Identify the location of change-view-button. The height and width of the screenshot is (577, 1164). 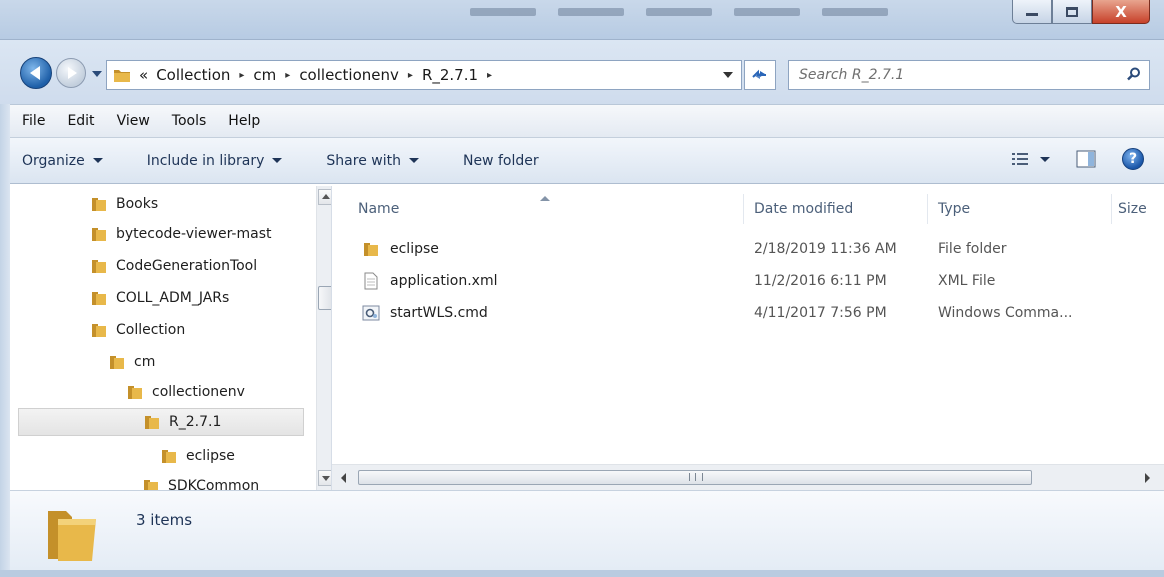
(1031, 159).